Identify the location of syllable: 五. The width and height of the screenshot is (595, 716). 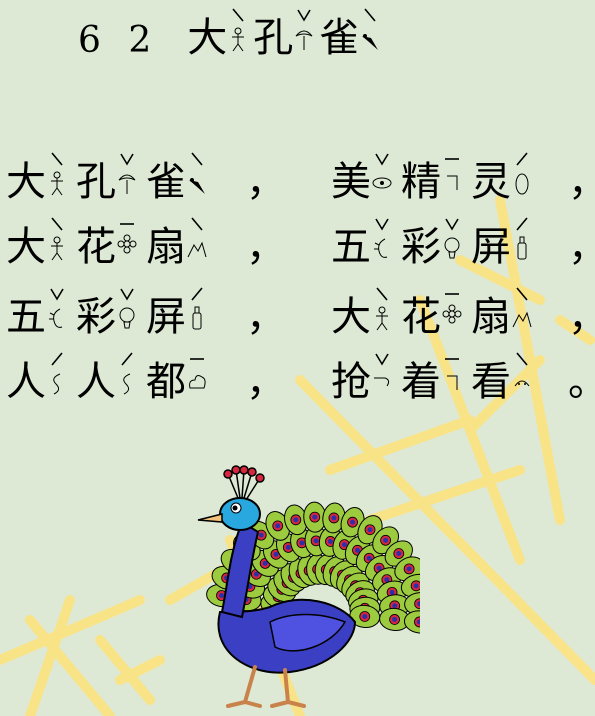
(38, 317).